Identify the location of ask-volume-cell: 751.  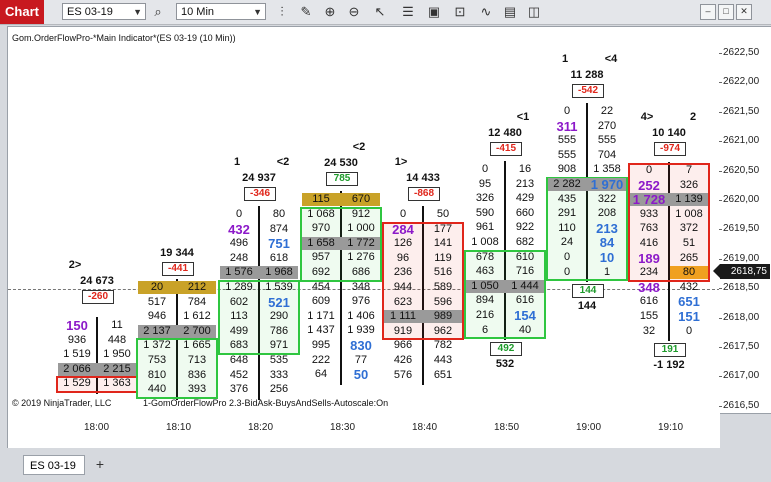
(279, 244).